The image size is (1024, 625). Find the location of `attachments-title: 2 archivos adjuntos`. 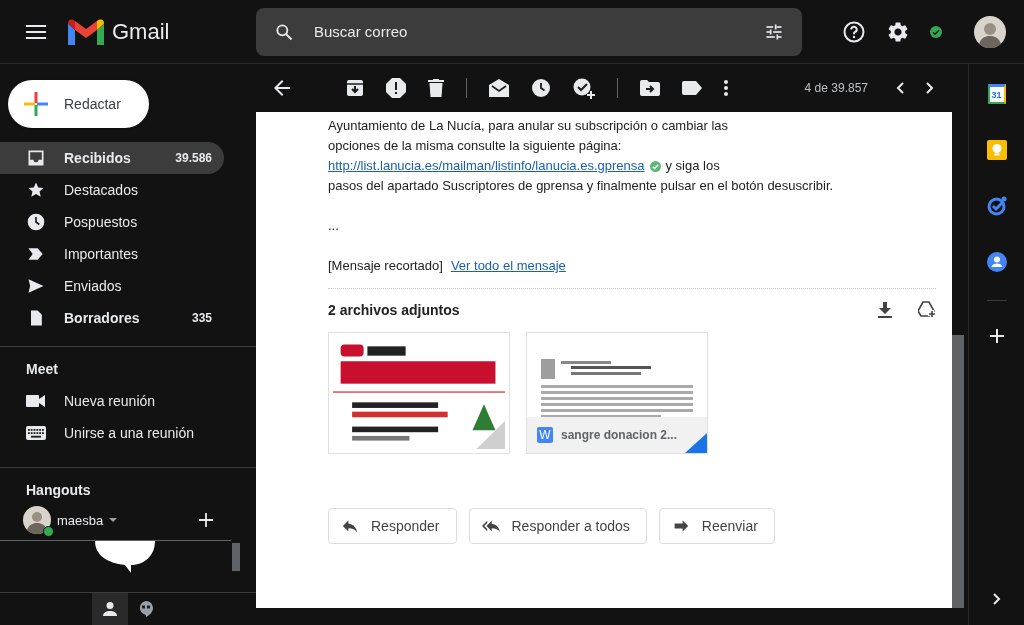

attachments-title: 2 archivos adjuntos is located at coordinates (394, 309).